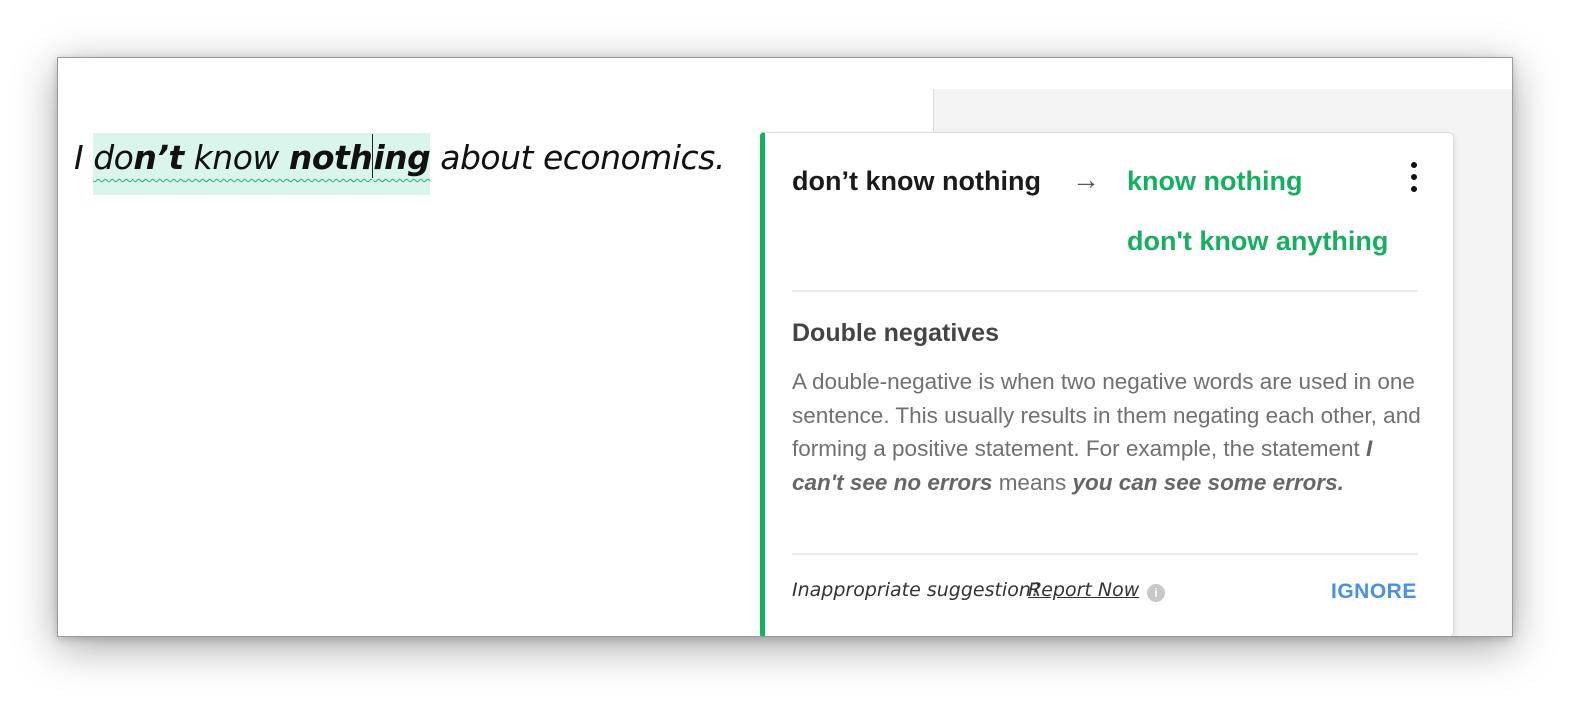 Image resolution: width=1592 pixels, height=704 pixels. I want to click on flagged-phrase: don’t know nothing, so click(262, 164).